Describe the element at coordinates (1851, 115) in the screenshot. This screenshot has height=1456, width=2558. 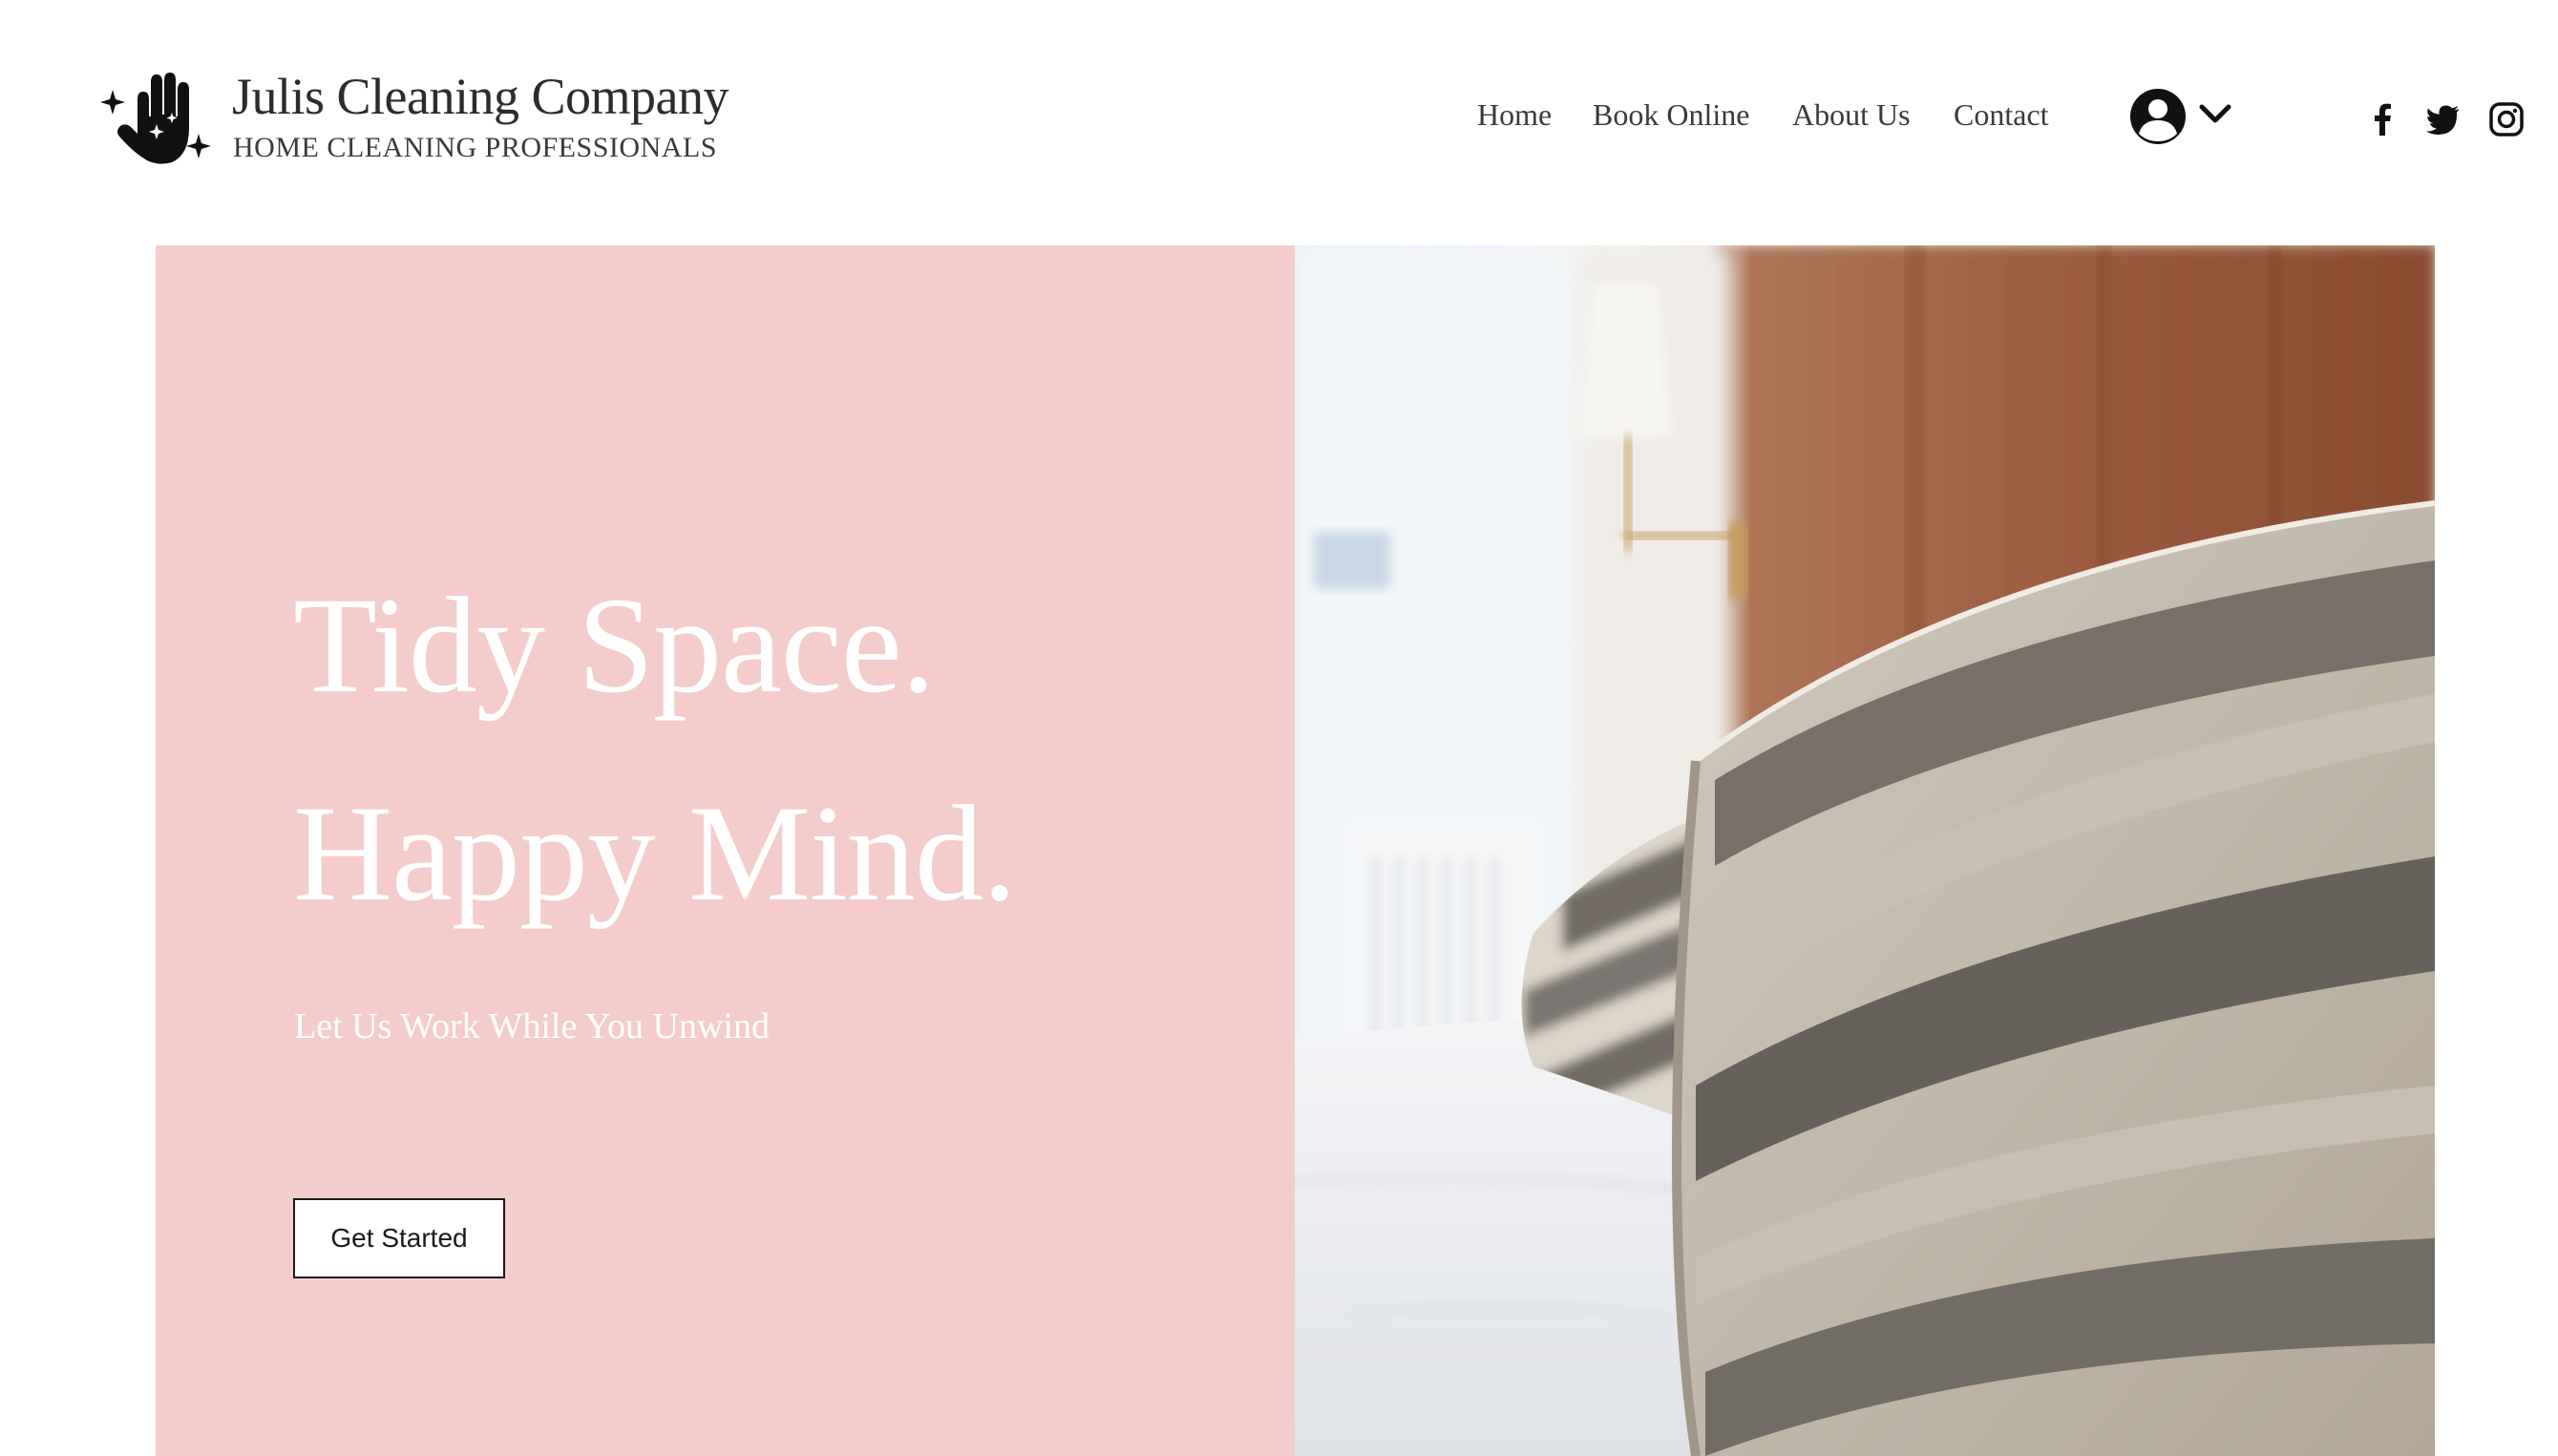
I see `nav-about-us: About Us` at that location.